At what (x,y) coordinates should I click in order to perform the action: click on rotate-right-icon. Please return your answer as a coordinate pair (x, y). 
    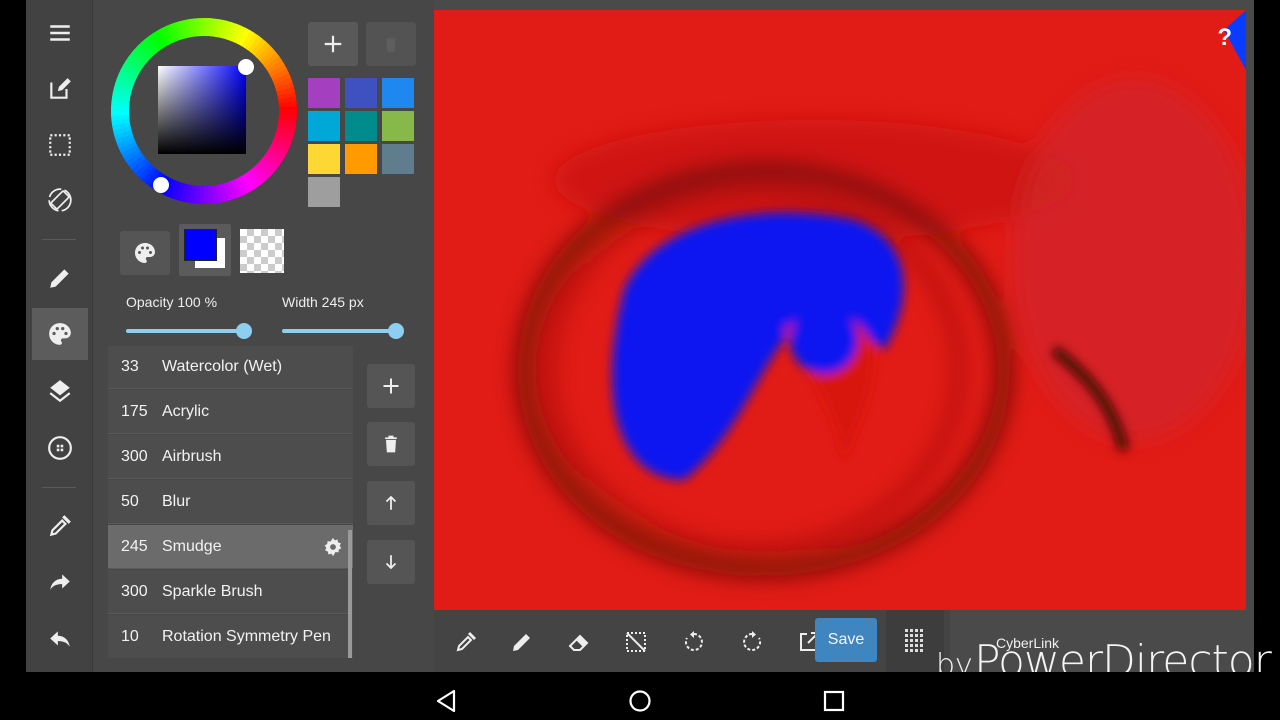
    Looking at the image, I should click on (752, 641).